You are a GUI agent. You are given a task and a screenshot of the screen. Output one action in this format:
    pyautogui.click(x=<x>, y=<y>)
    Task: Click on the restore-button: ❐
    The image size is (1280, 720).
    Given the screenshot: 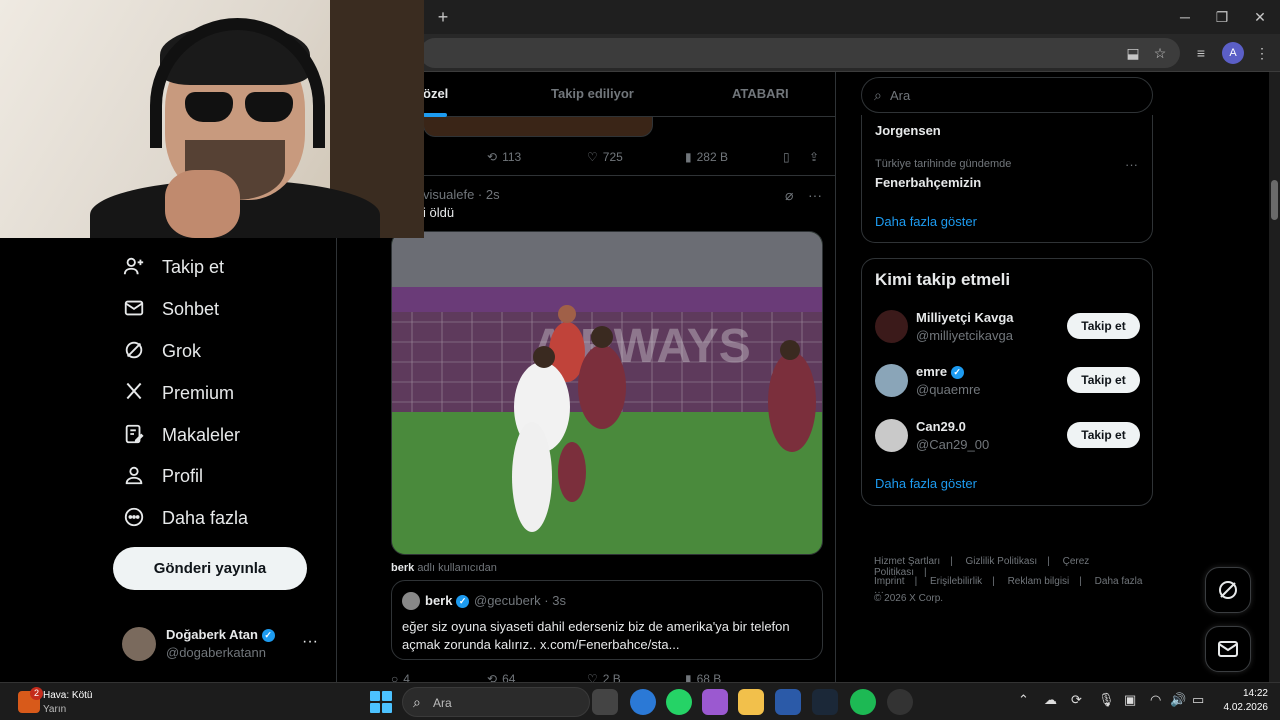 What is the action you would take?
    pyautogui.click(x=1222, y=17)
    